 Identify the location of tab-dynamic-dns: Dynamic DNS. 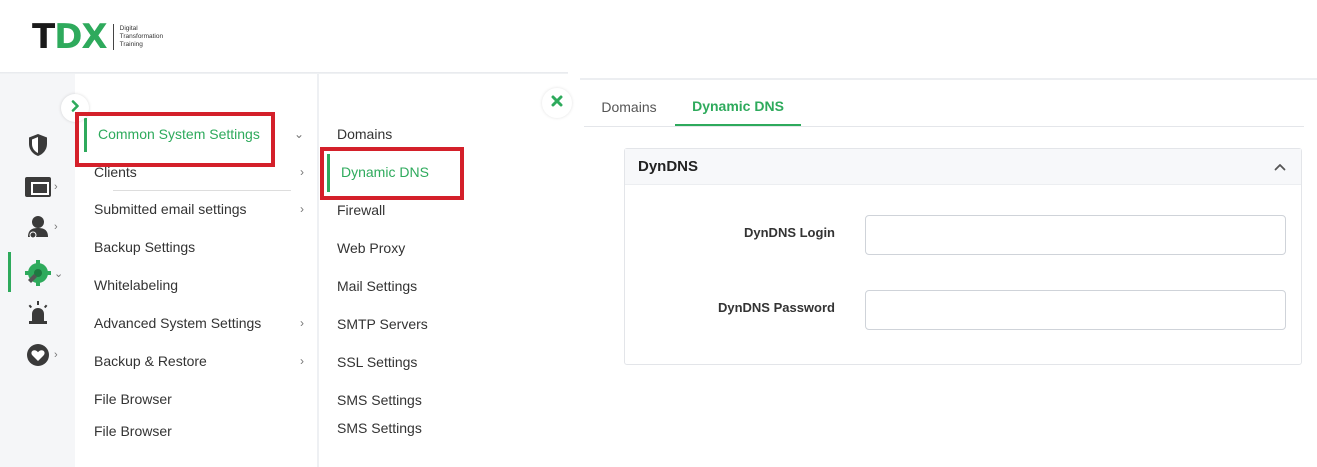
(738, 107).